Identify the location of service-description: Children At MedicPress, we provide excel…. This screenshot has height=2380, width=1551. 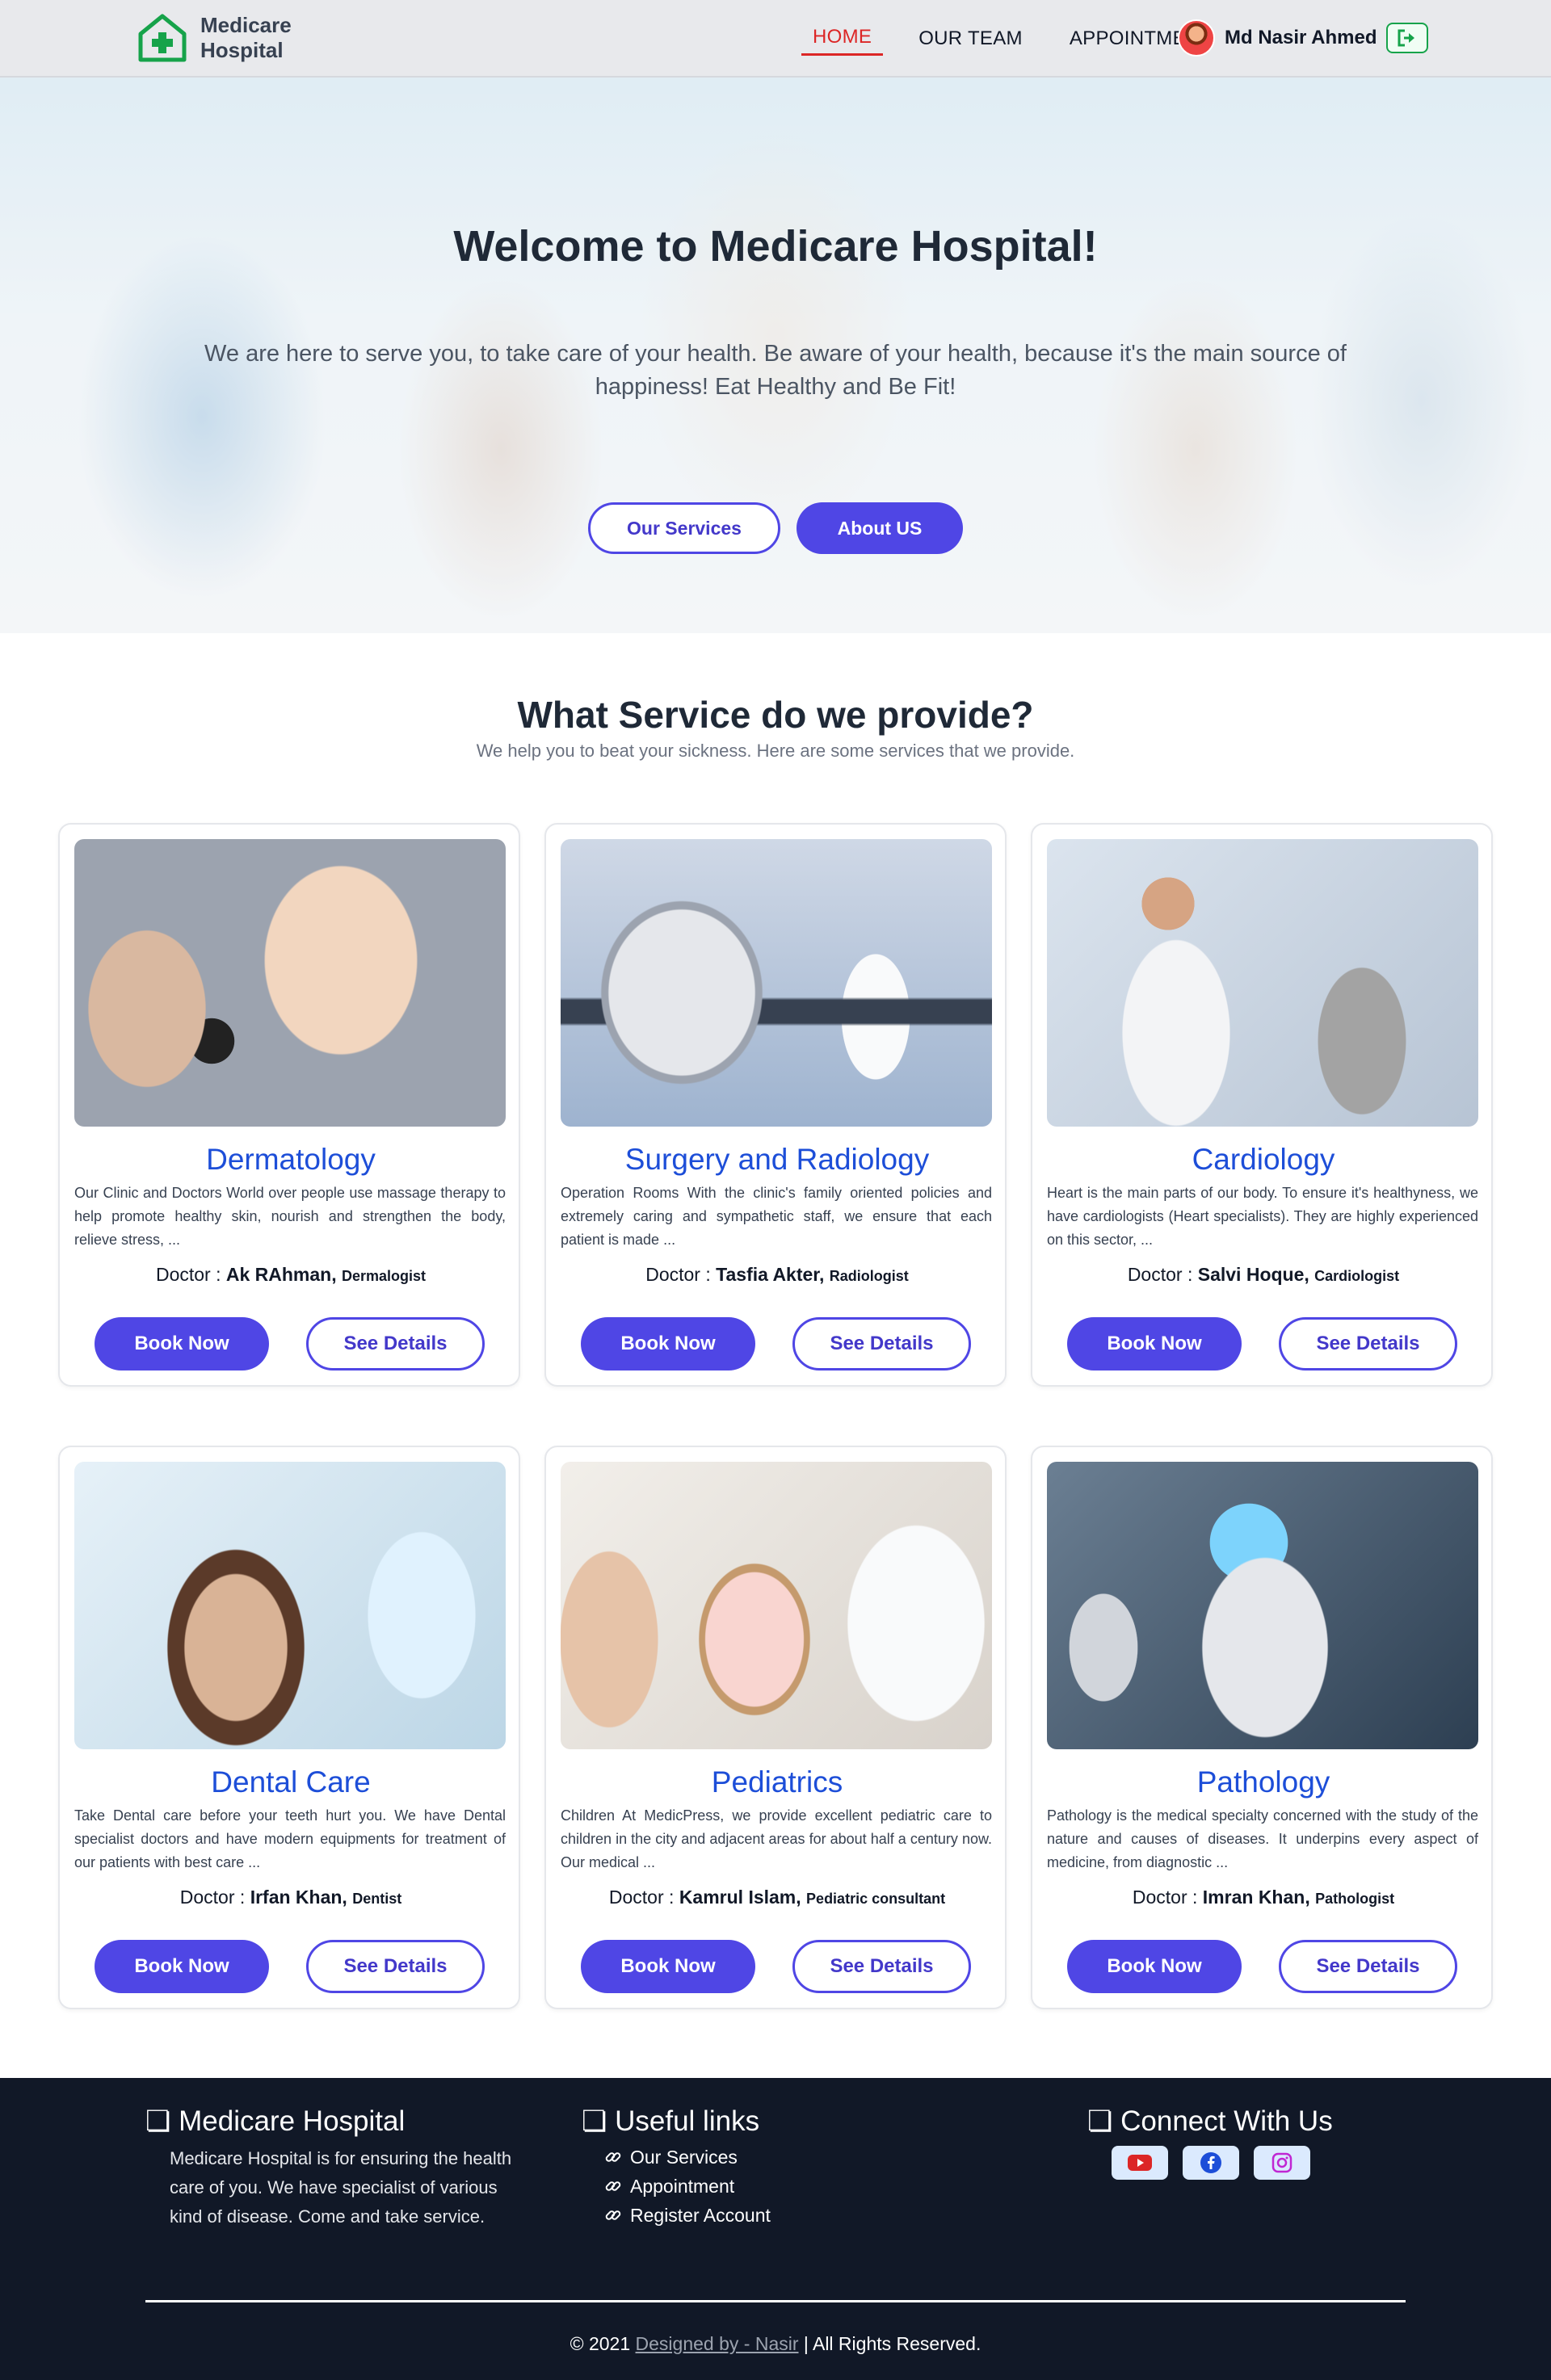
(777, 1839).